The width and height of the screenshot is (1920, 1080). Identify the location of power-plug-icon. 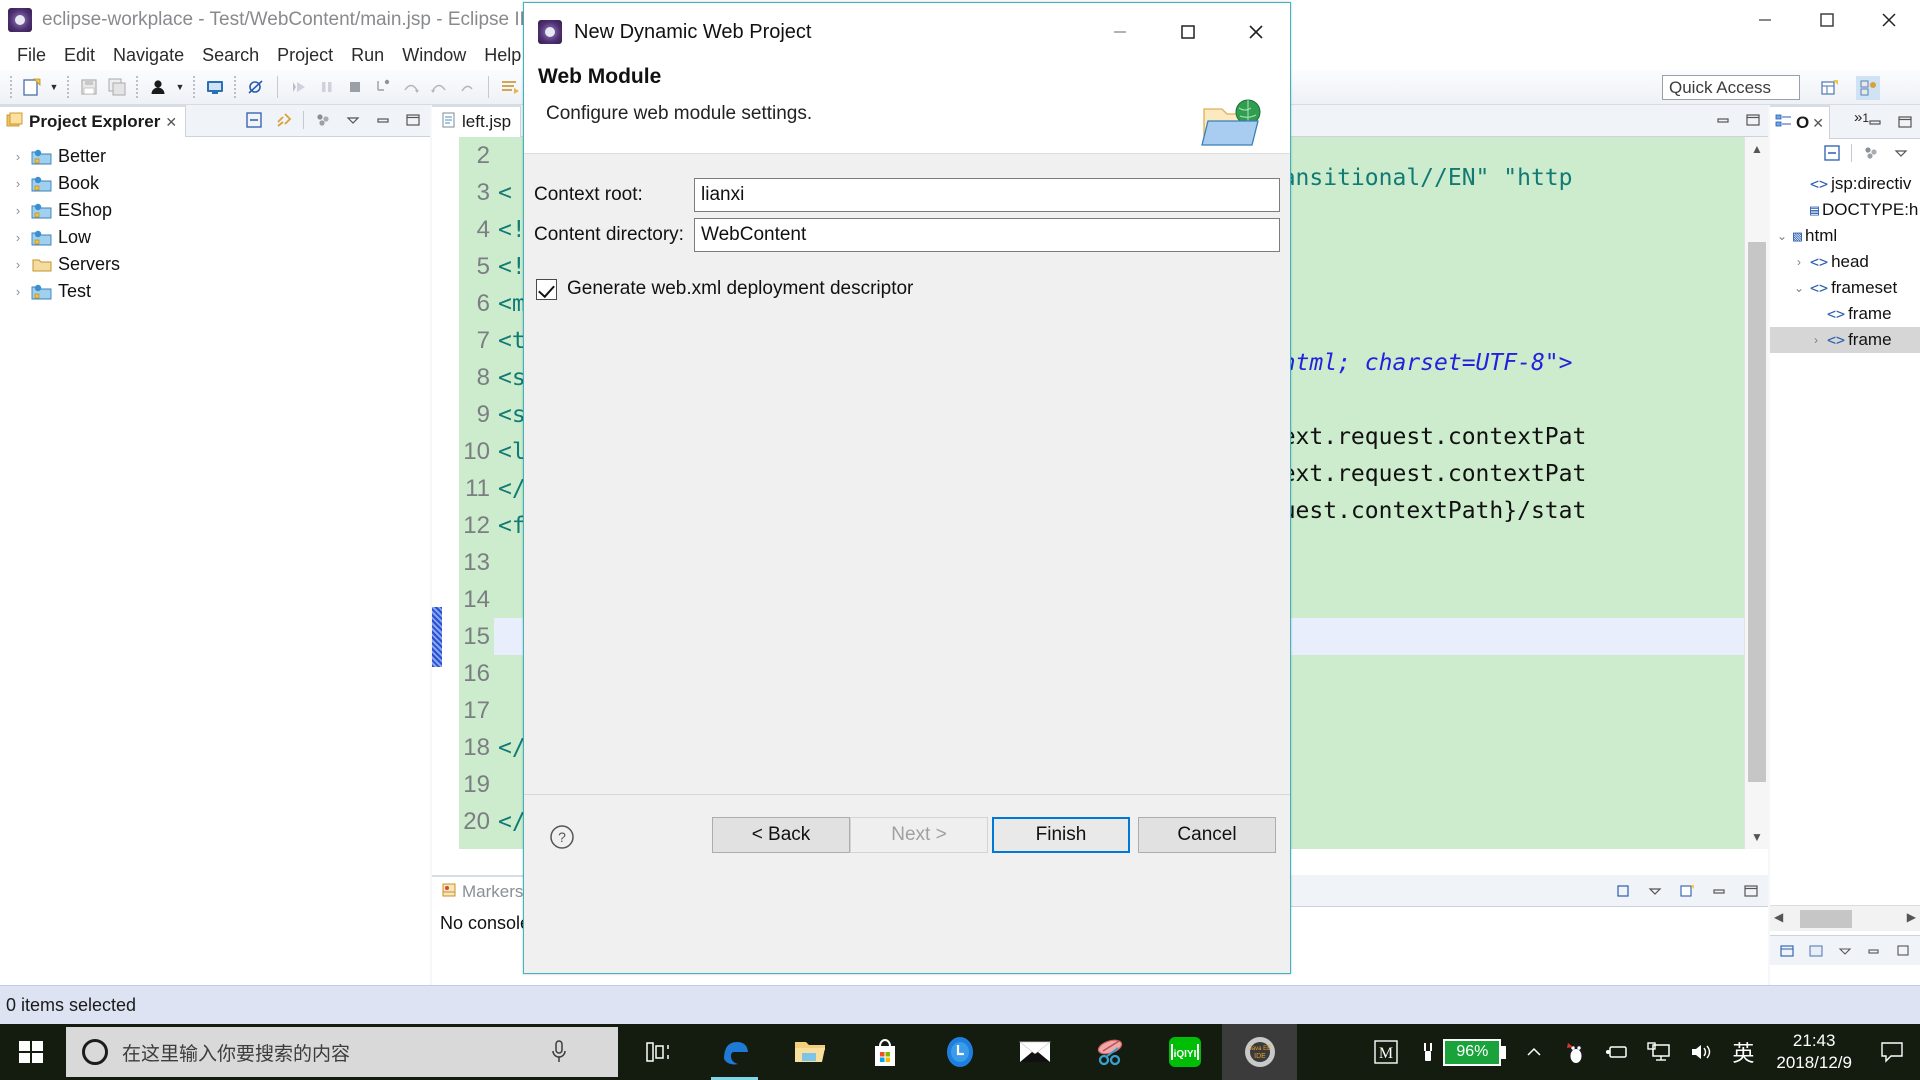
(1428, 1052).